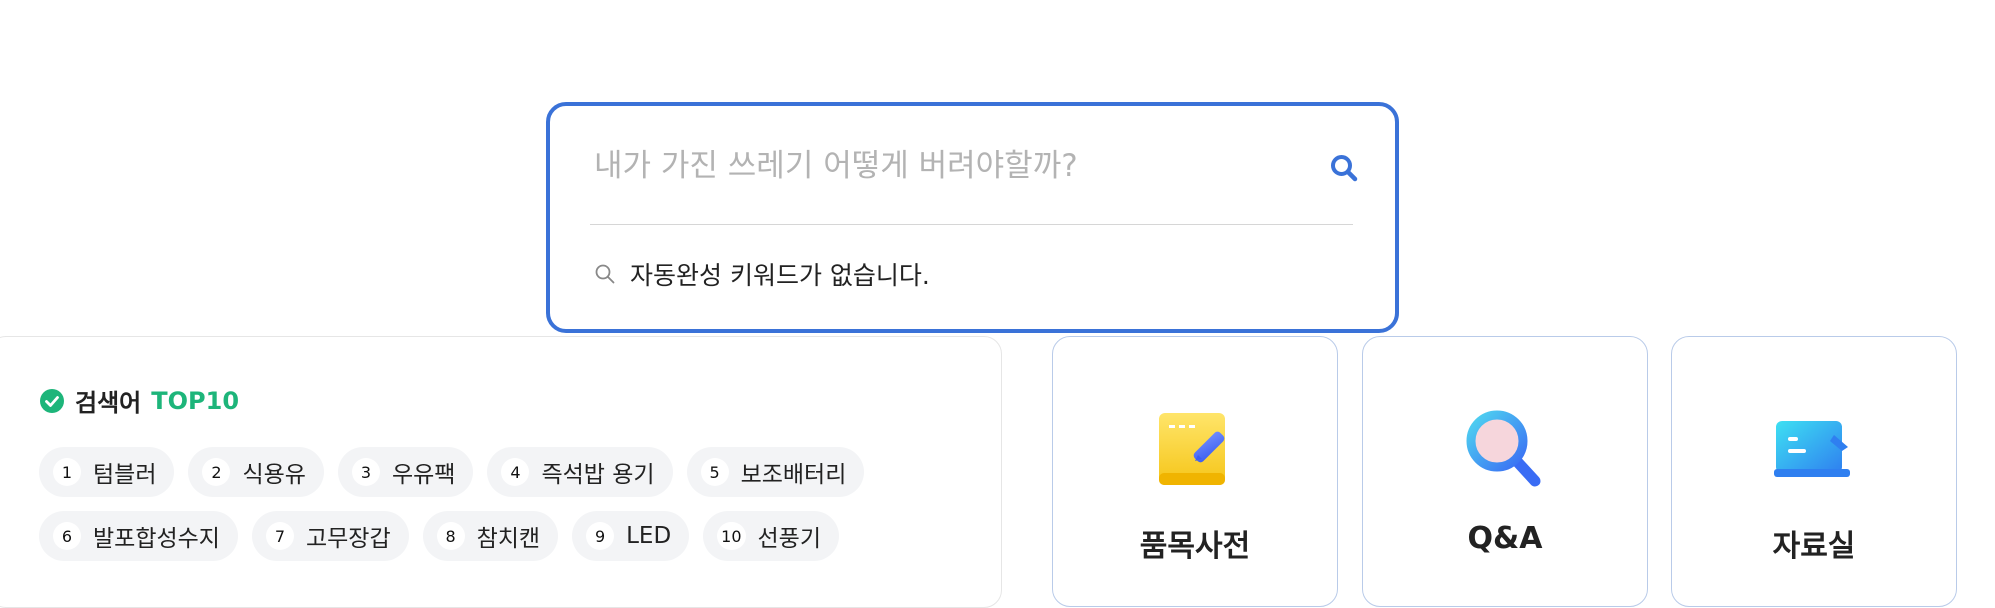  What do you see at coordinates (279, 536) in the screenshot?
I see `keyword-rank: 7` at bounding box center [279, 536].